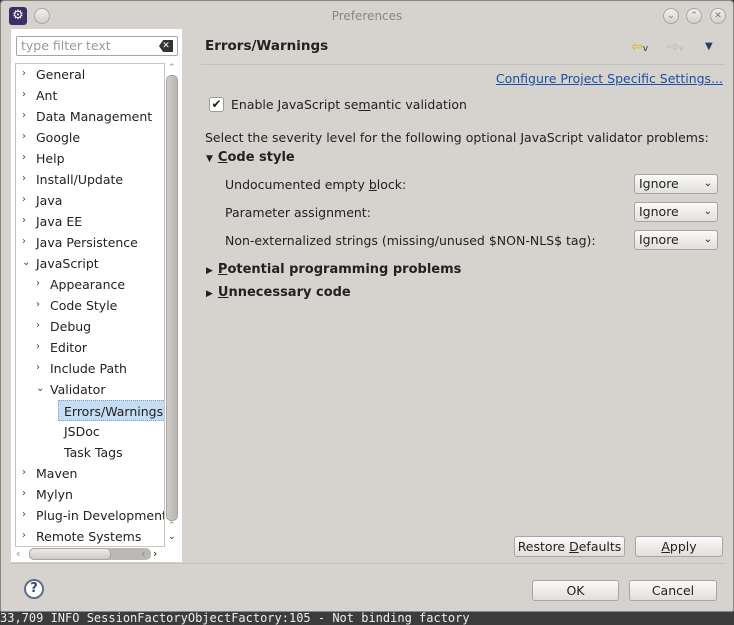 The height and width of the screenshot is (625, 734). What do you see at coordinates (679, 546) in the screenshot?
I see `apply-button: Apply` at bounding box center [679, 546].